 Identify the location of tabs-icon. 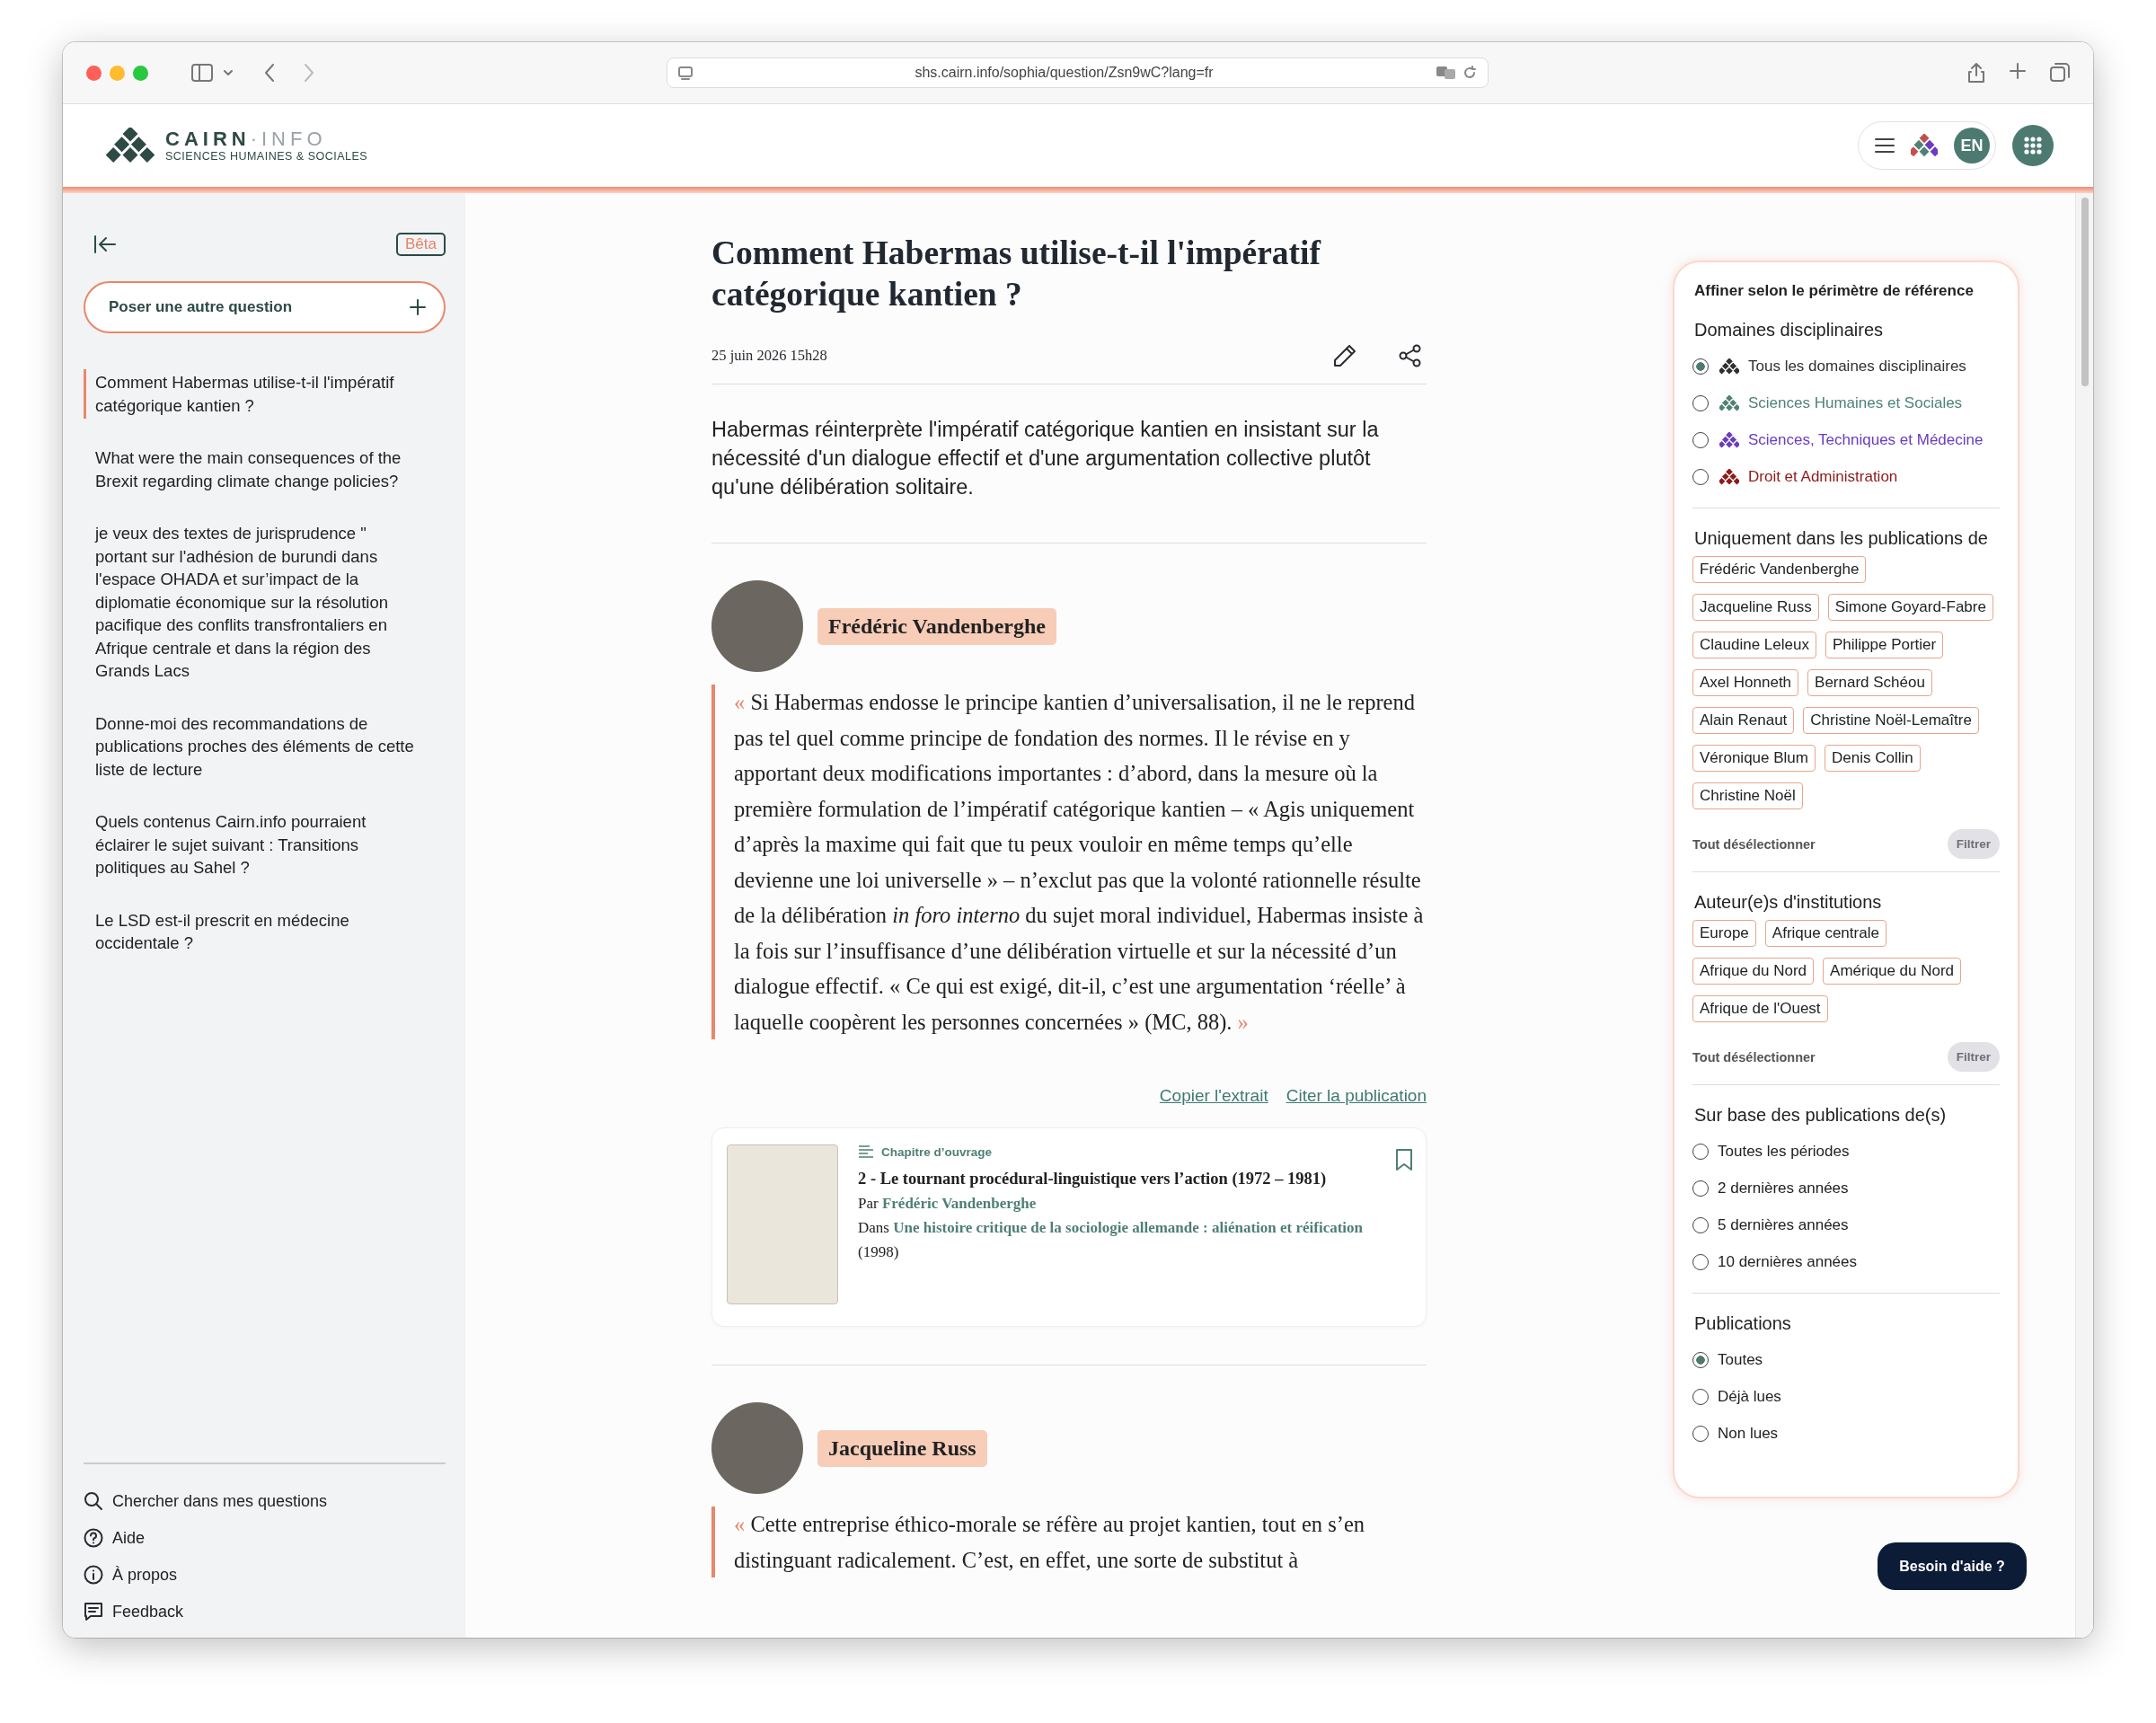
(2060, 72).